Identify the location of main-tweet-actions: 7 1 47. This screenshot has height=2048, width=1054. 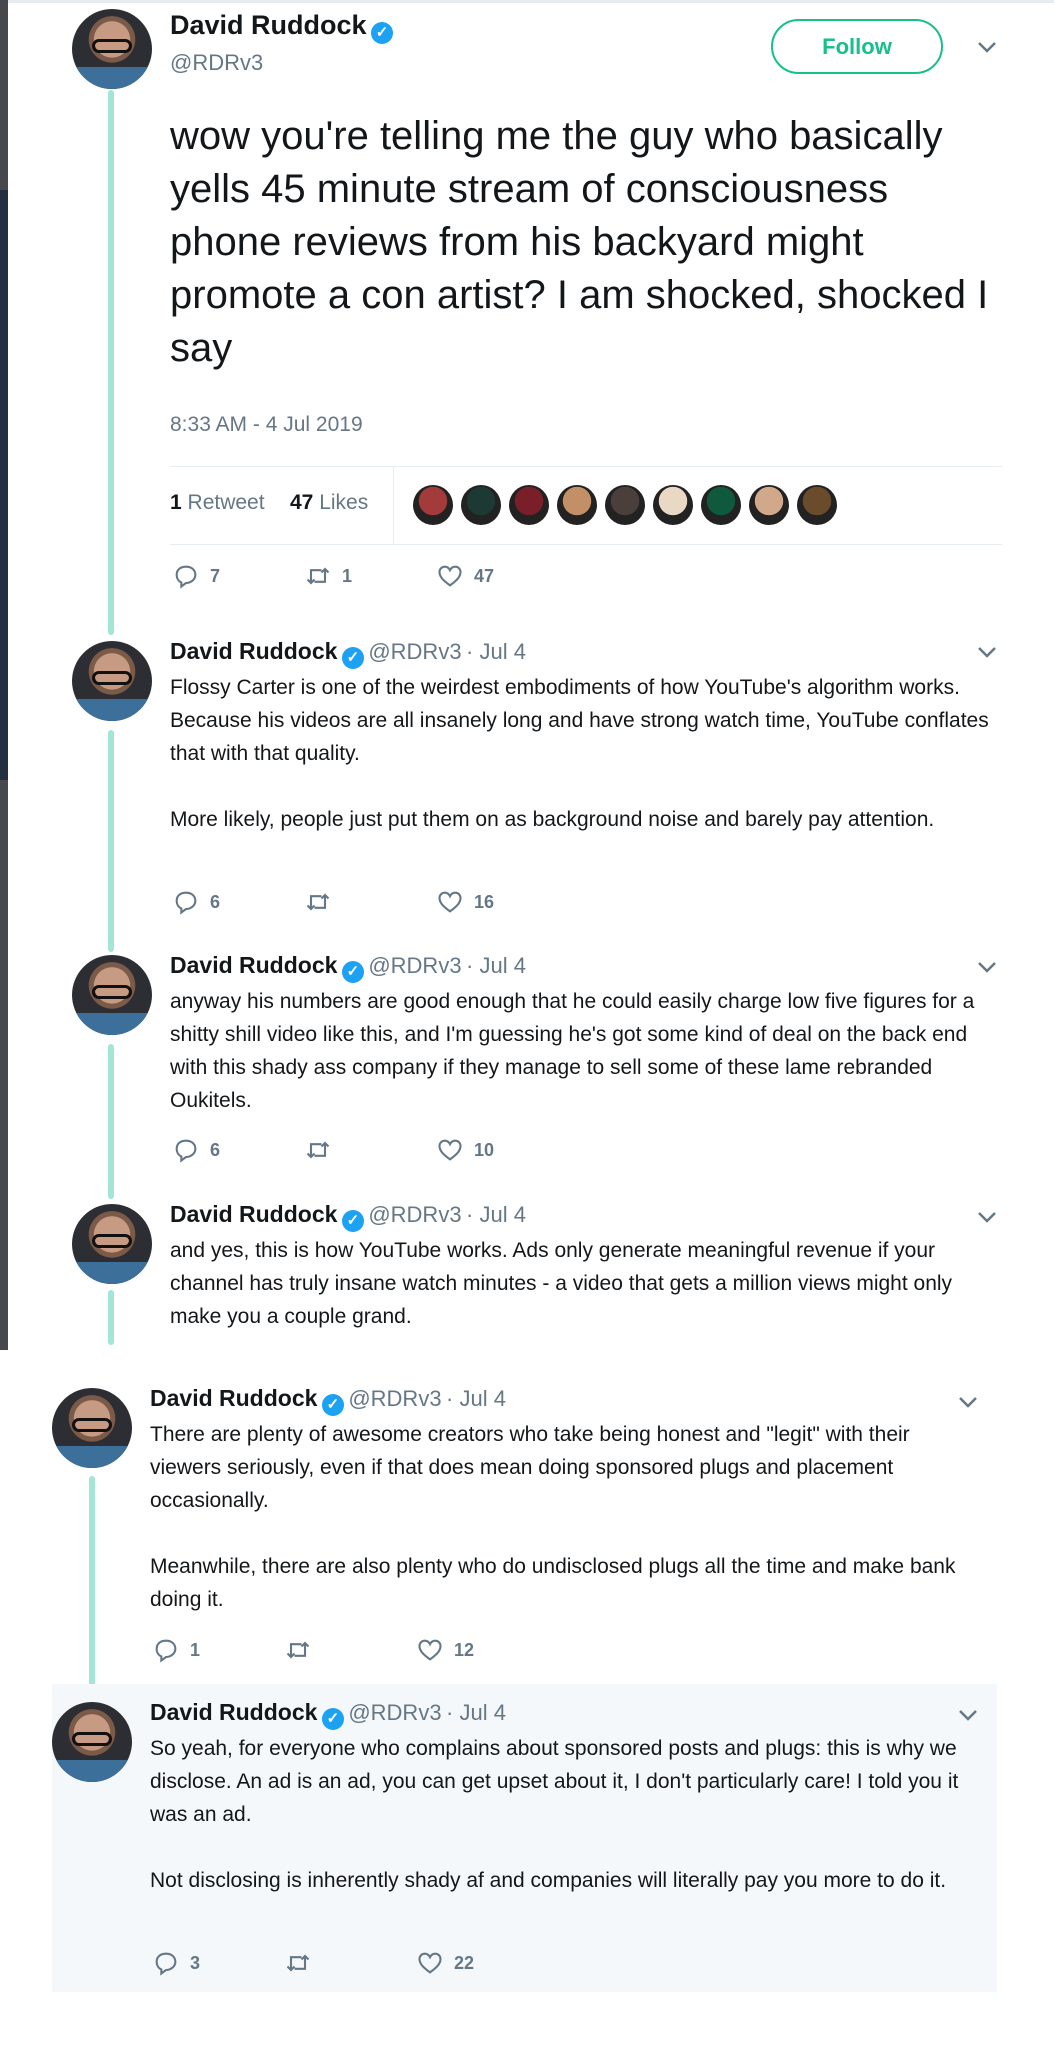
(333, 576).